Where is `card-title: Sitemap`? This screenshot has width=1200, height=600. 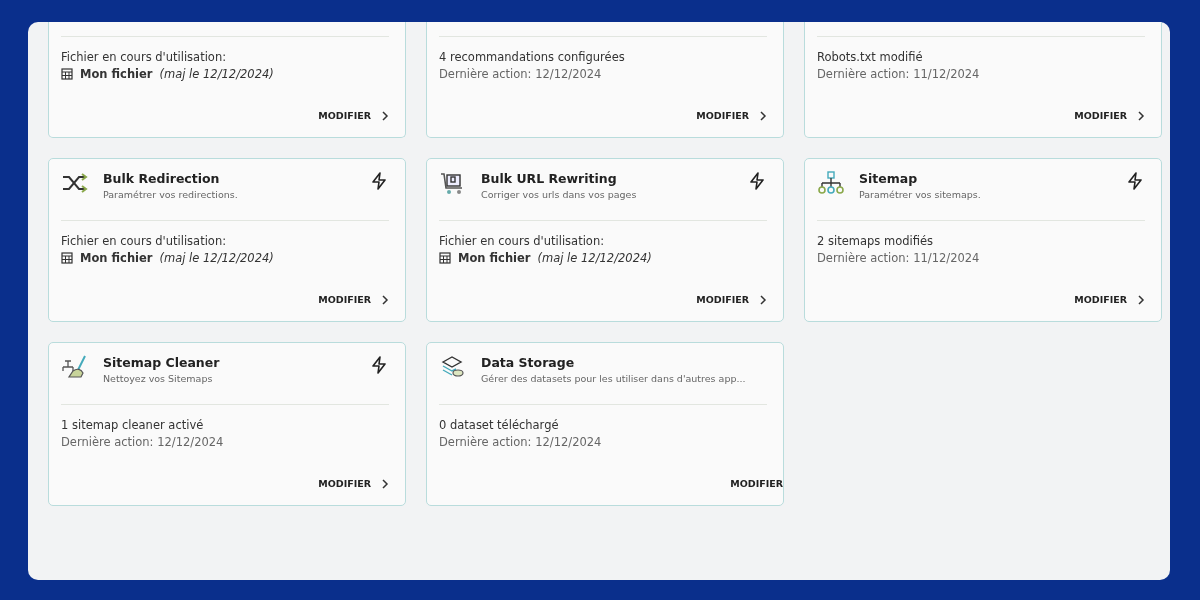 card-title: Sitemap is located at coordinates (889, 178).